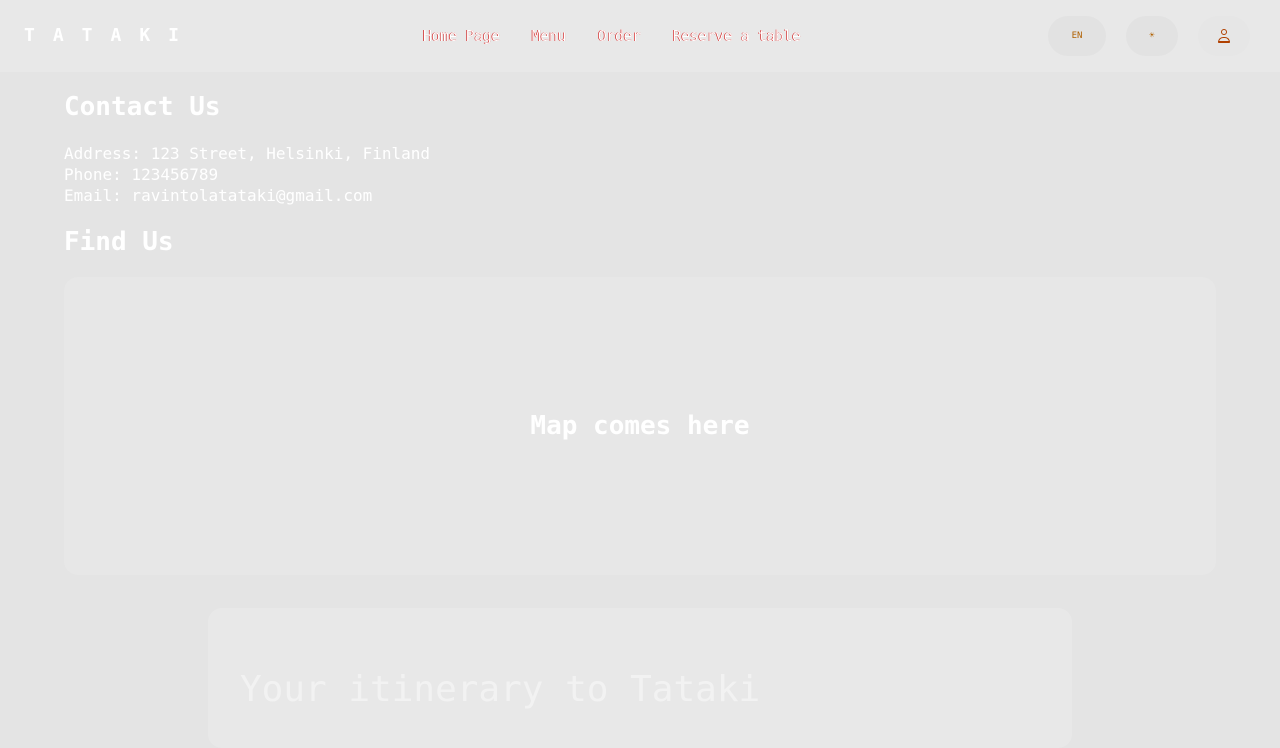 This screenshot has width=1280, height=748. I want to click on language-button: EN, so click(1077, 36).